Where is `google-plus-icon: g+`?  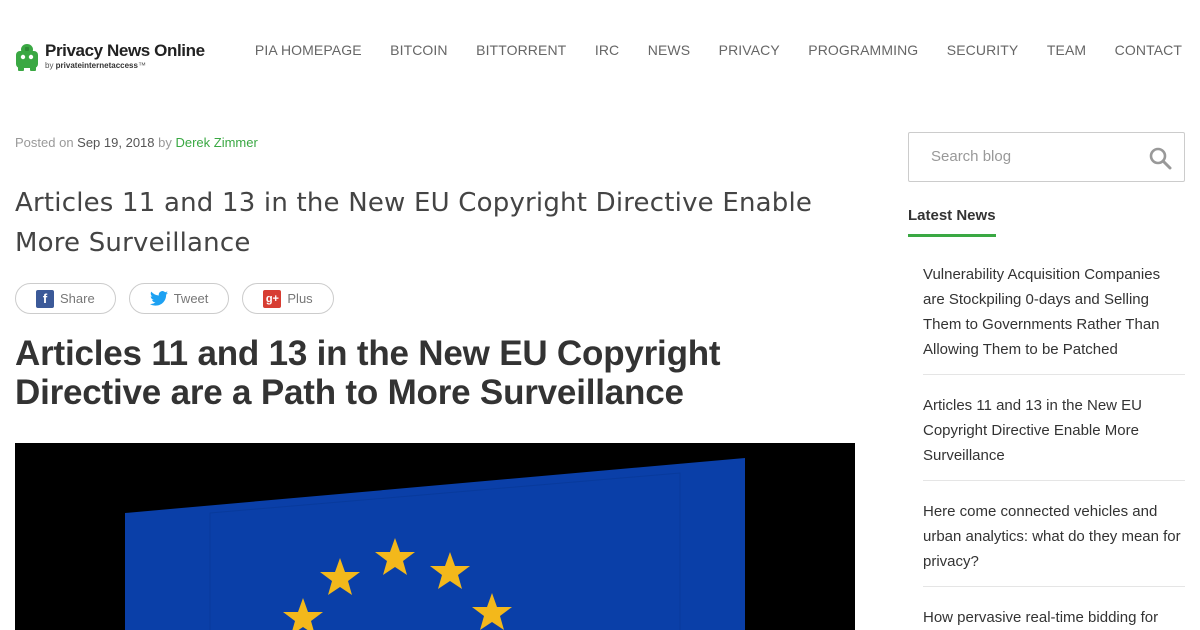
google-plus-icon: g+ is located at coordinates (272, 298).